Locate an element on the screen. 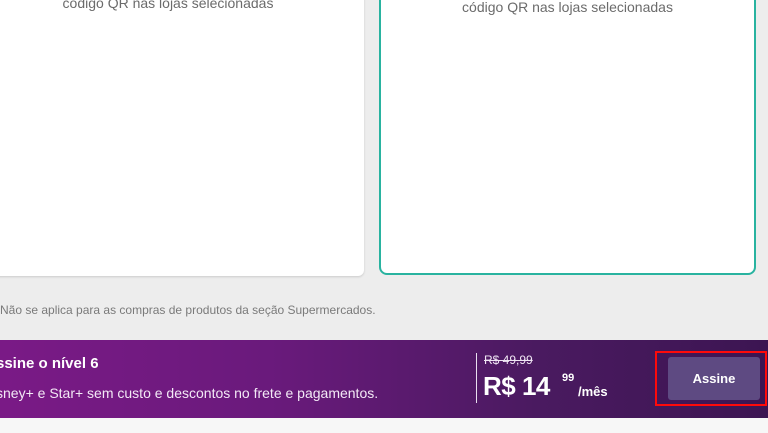 This screenshot has height=433, width=768. price-period: /mês is located at coordinates (593, 391).